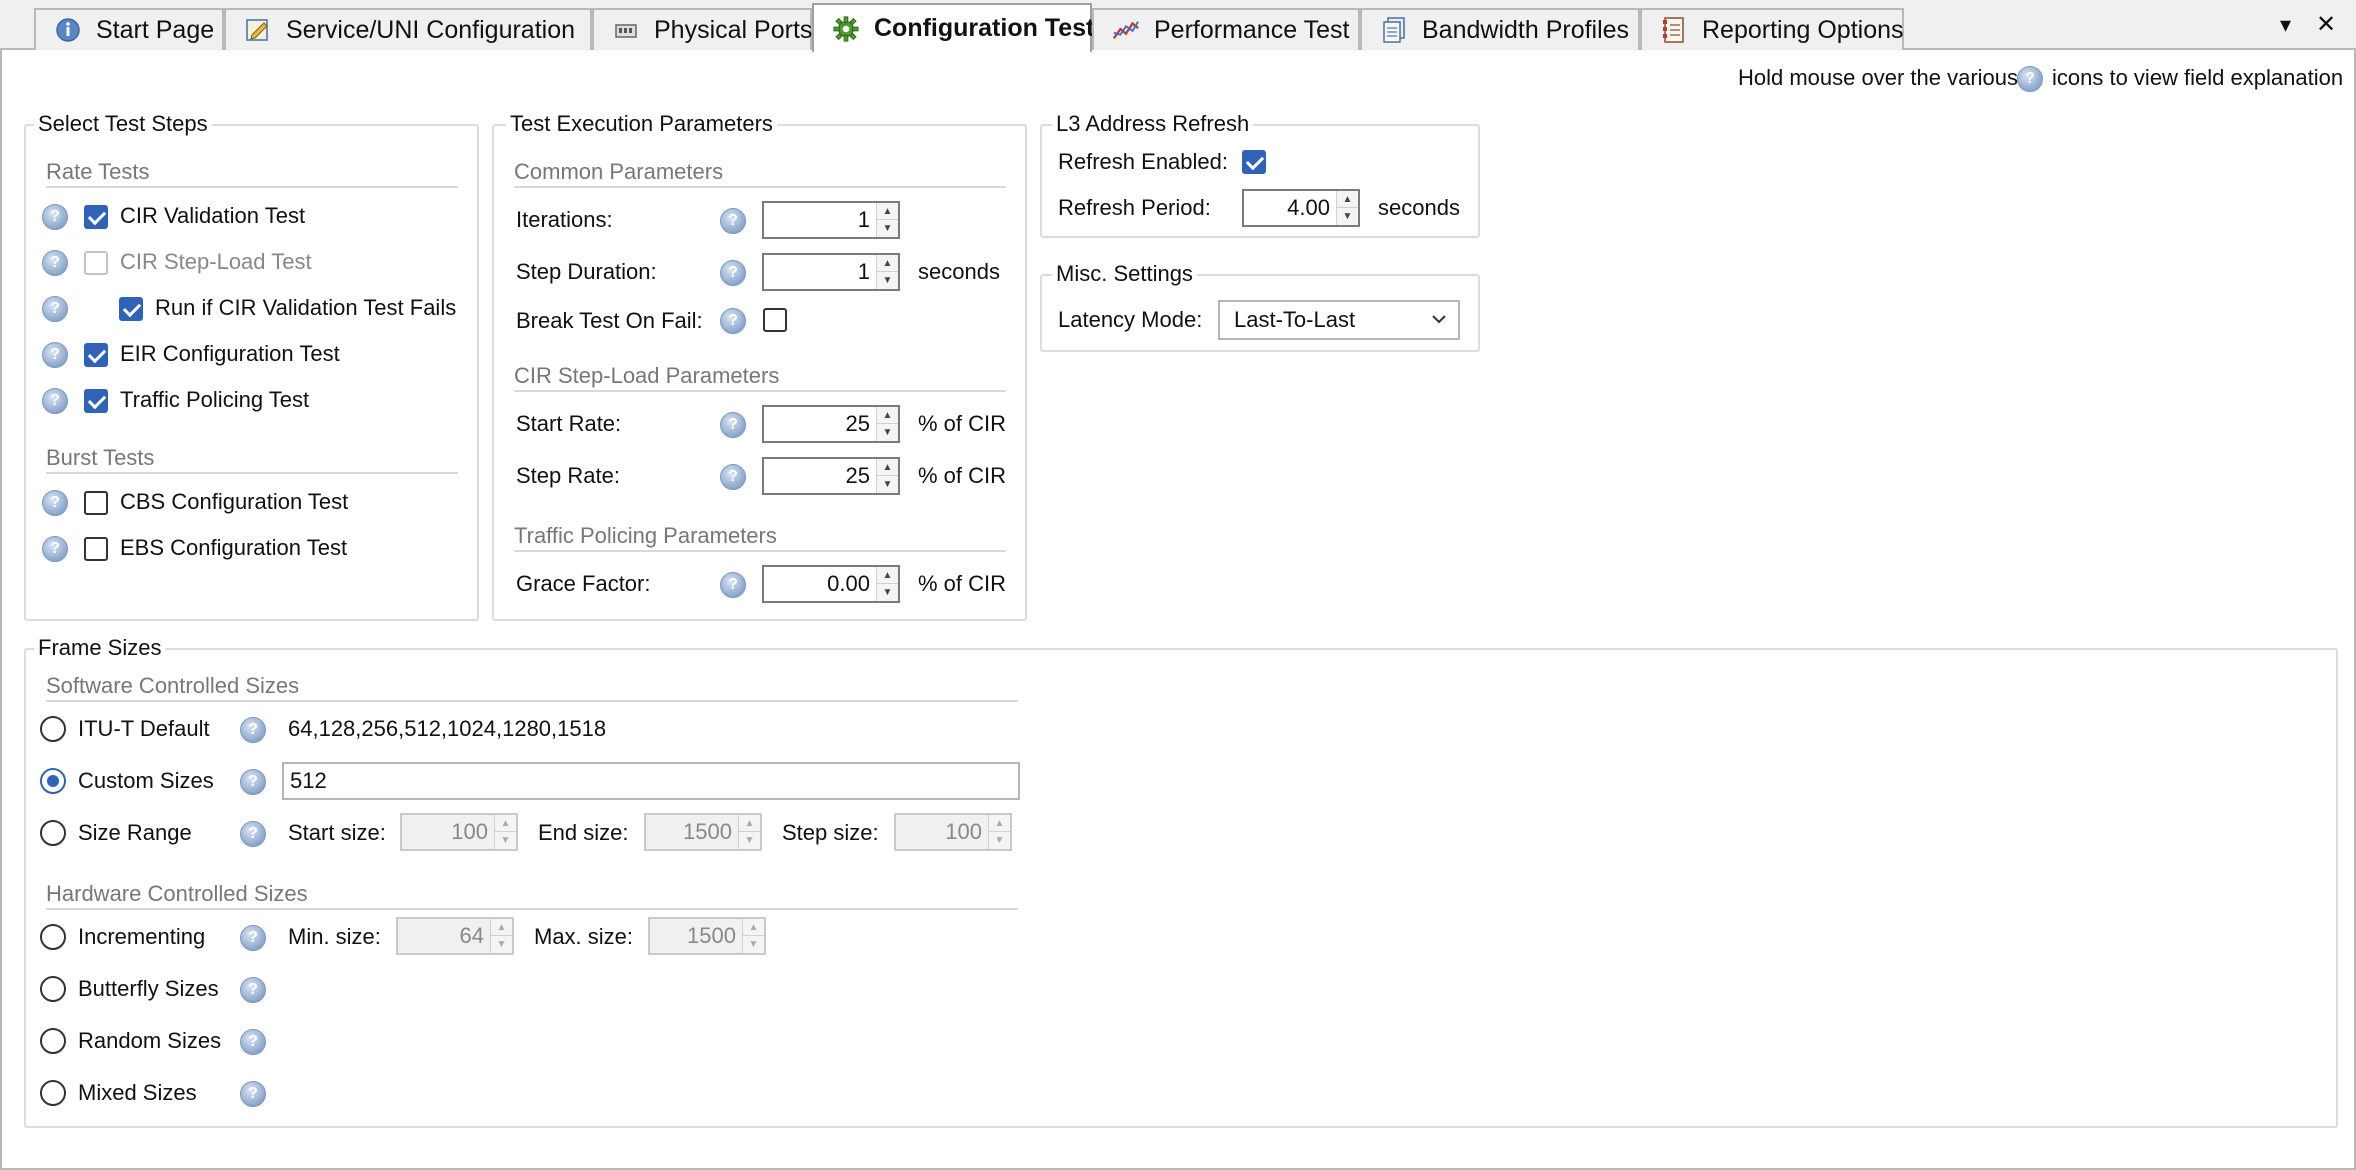 The height and width of the screenshot is (1170, 2356). Describe the element at coordinates (96, 503) in the screenshot. I see `cbs-configuration-checkbox` at that location.